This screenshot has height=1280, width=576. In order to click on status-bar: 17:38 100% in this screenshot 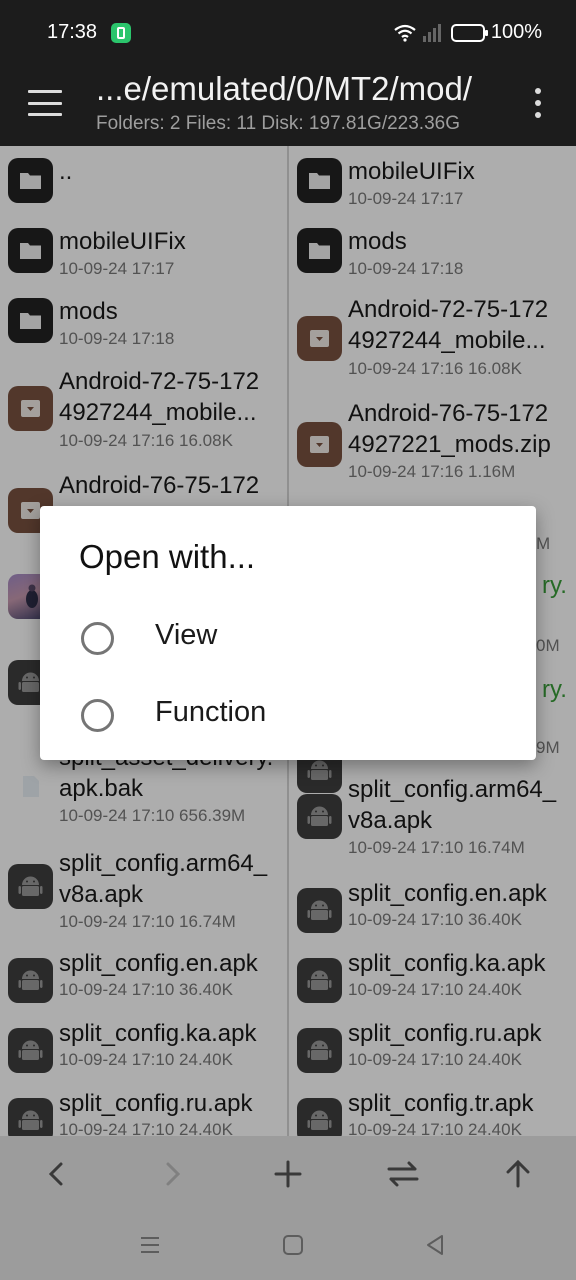, I will do `click(288, 32)`.